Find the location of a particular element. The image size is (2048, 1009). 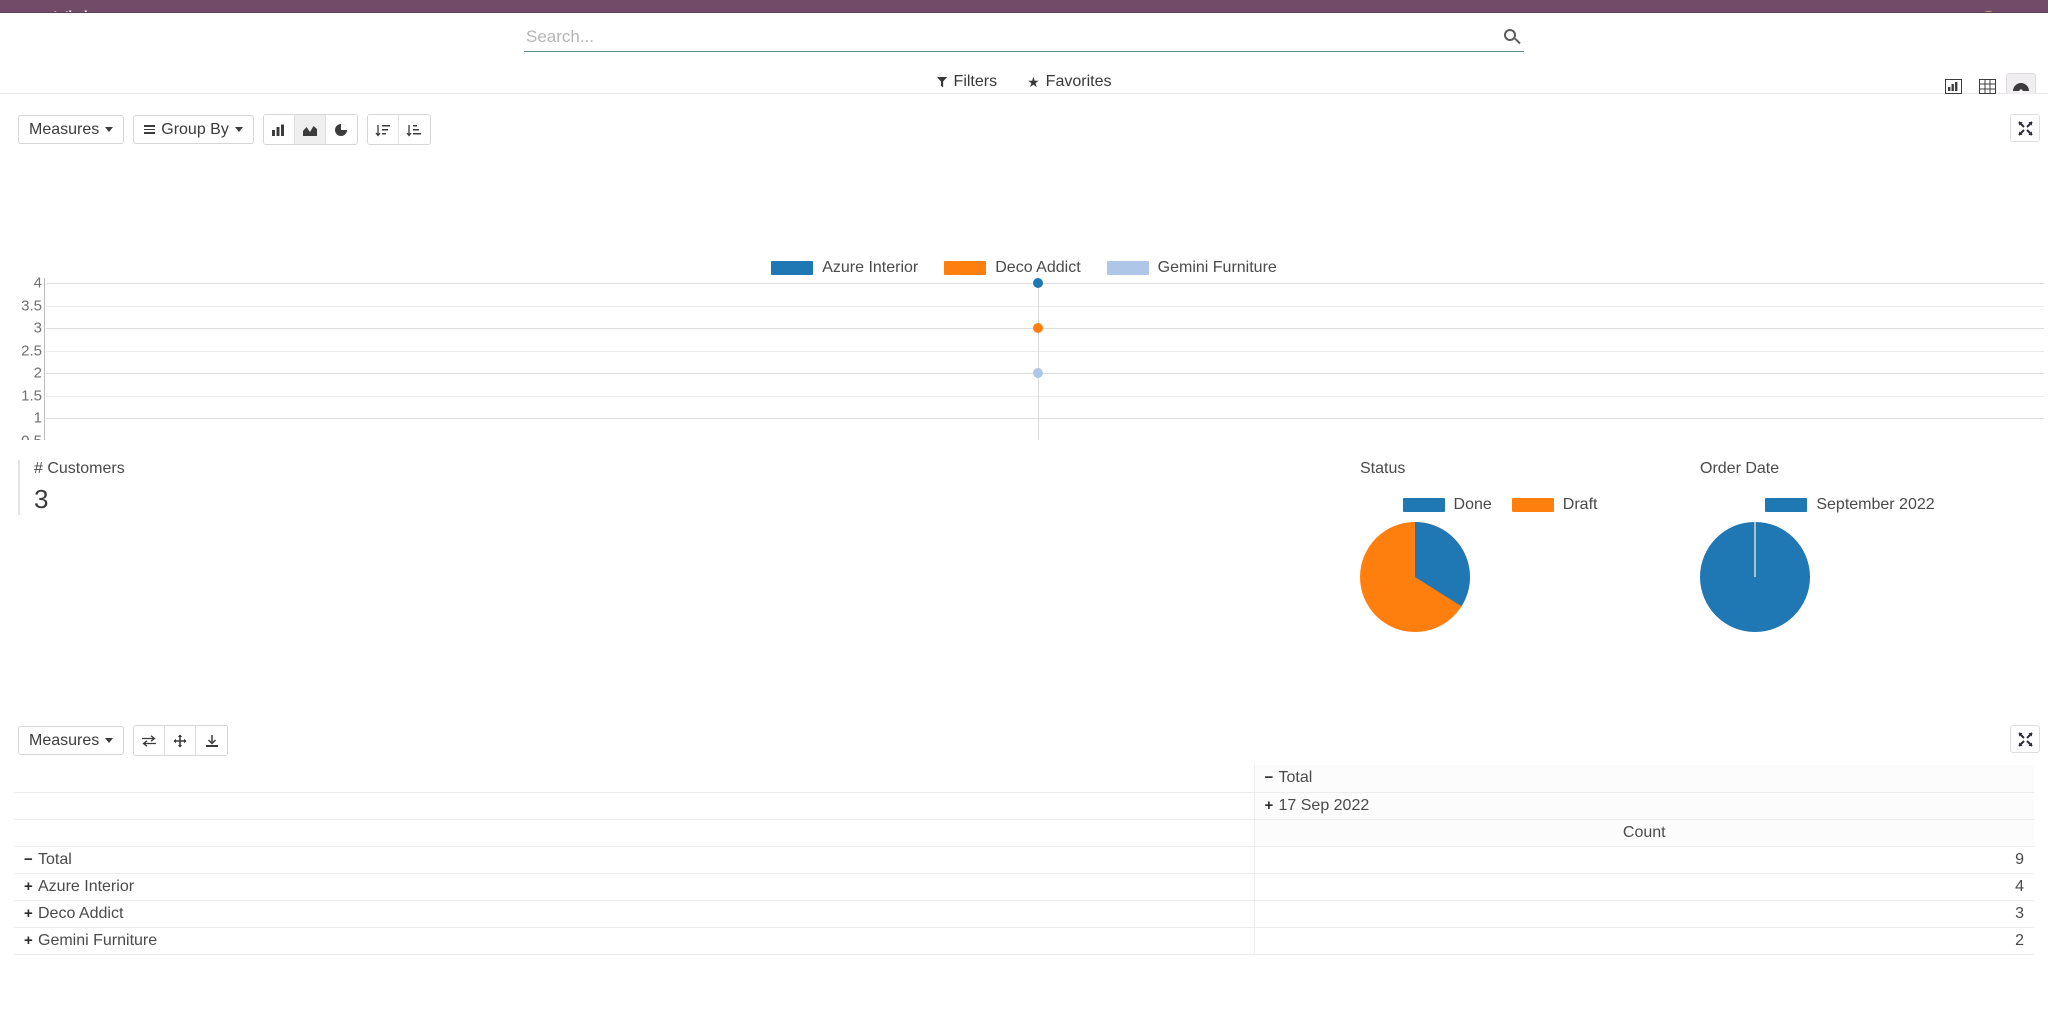

filters-label: Filters is located at coordinates (975, 81).